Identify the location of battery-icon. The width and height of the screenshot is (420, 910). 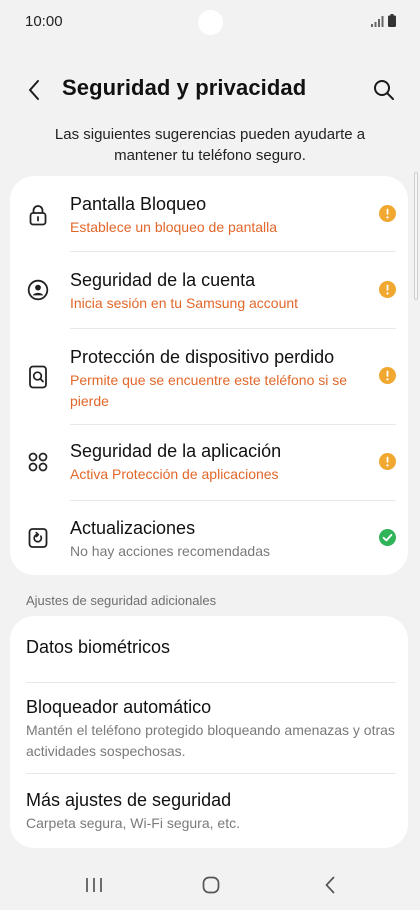
(392, 20).